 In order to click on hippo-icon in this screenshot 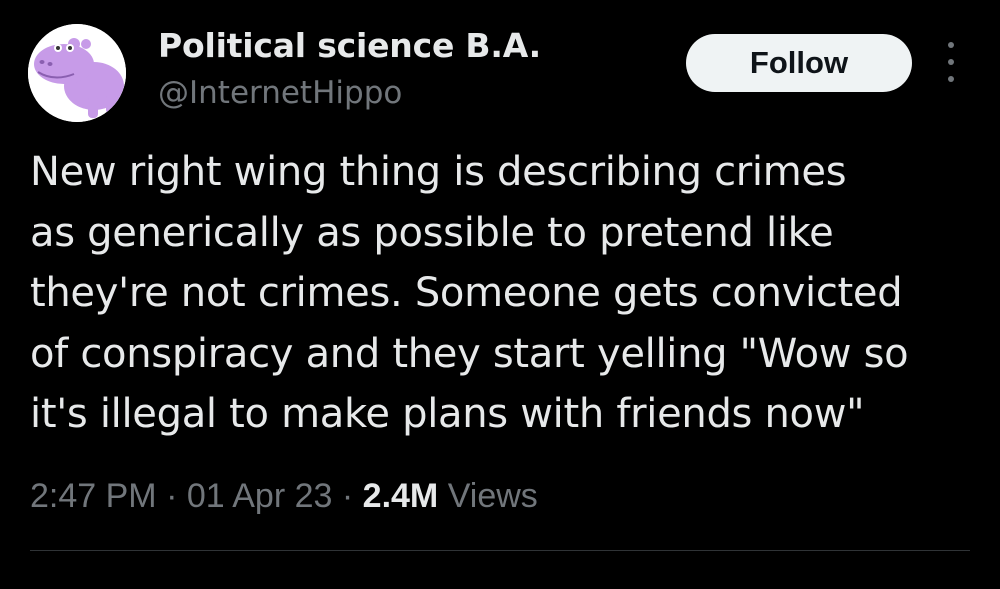, I will do `click(77, 73)`.